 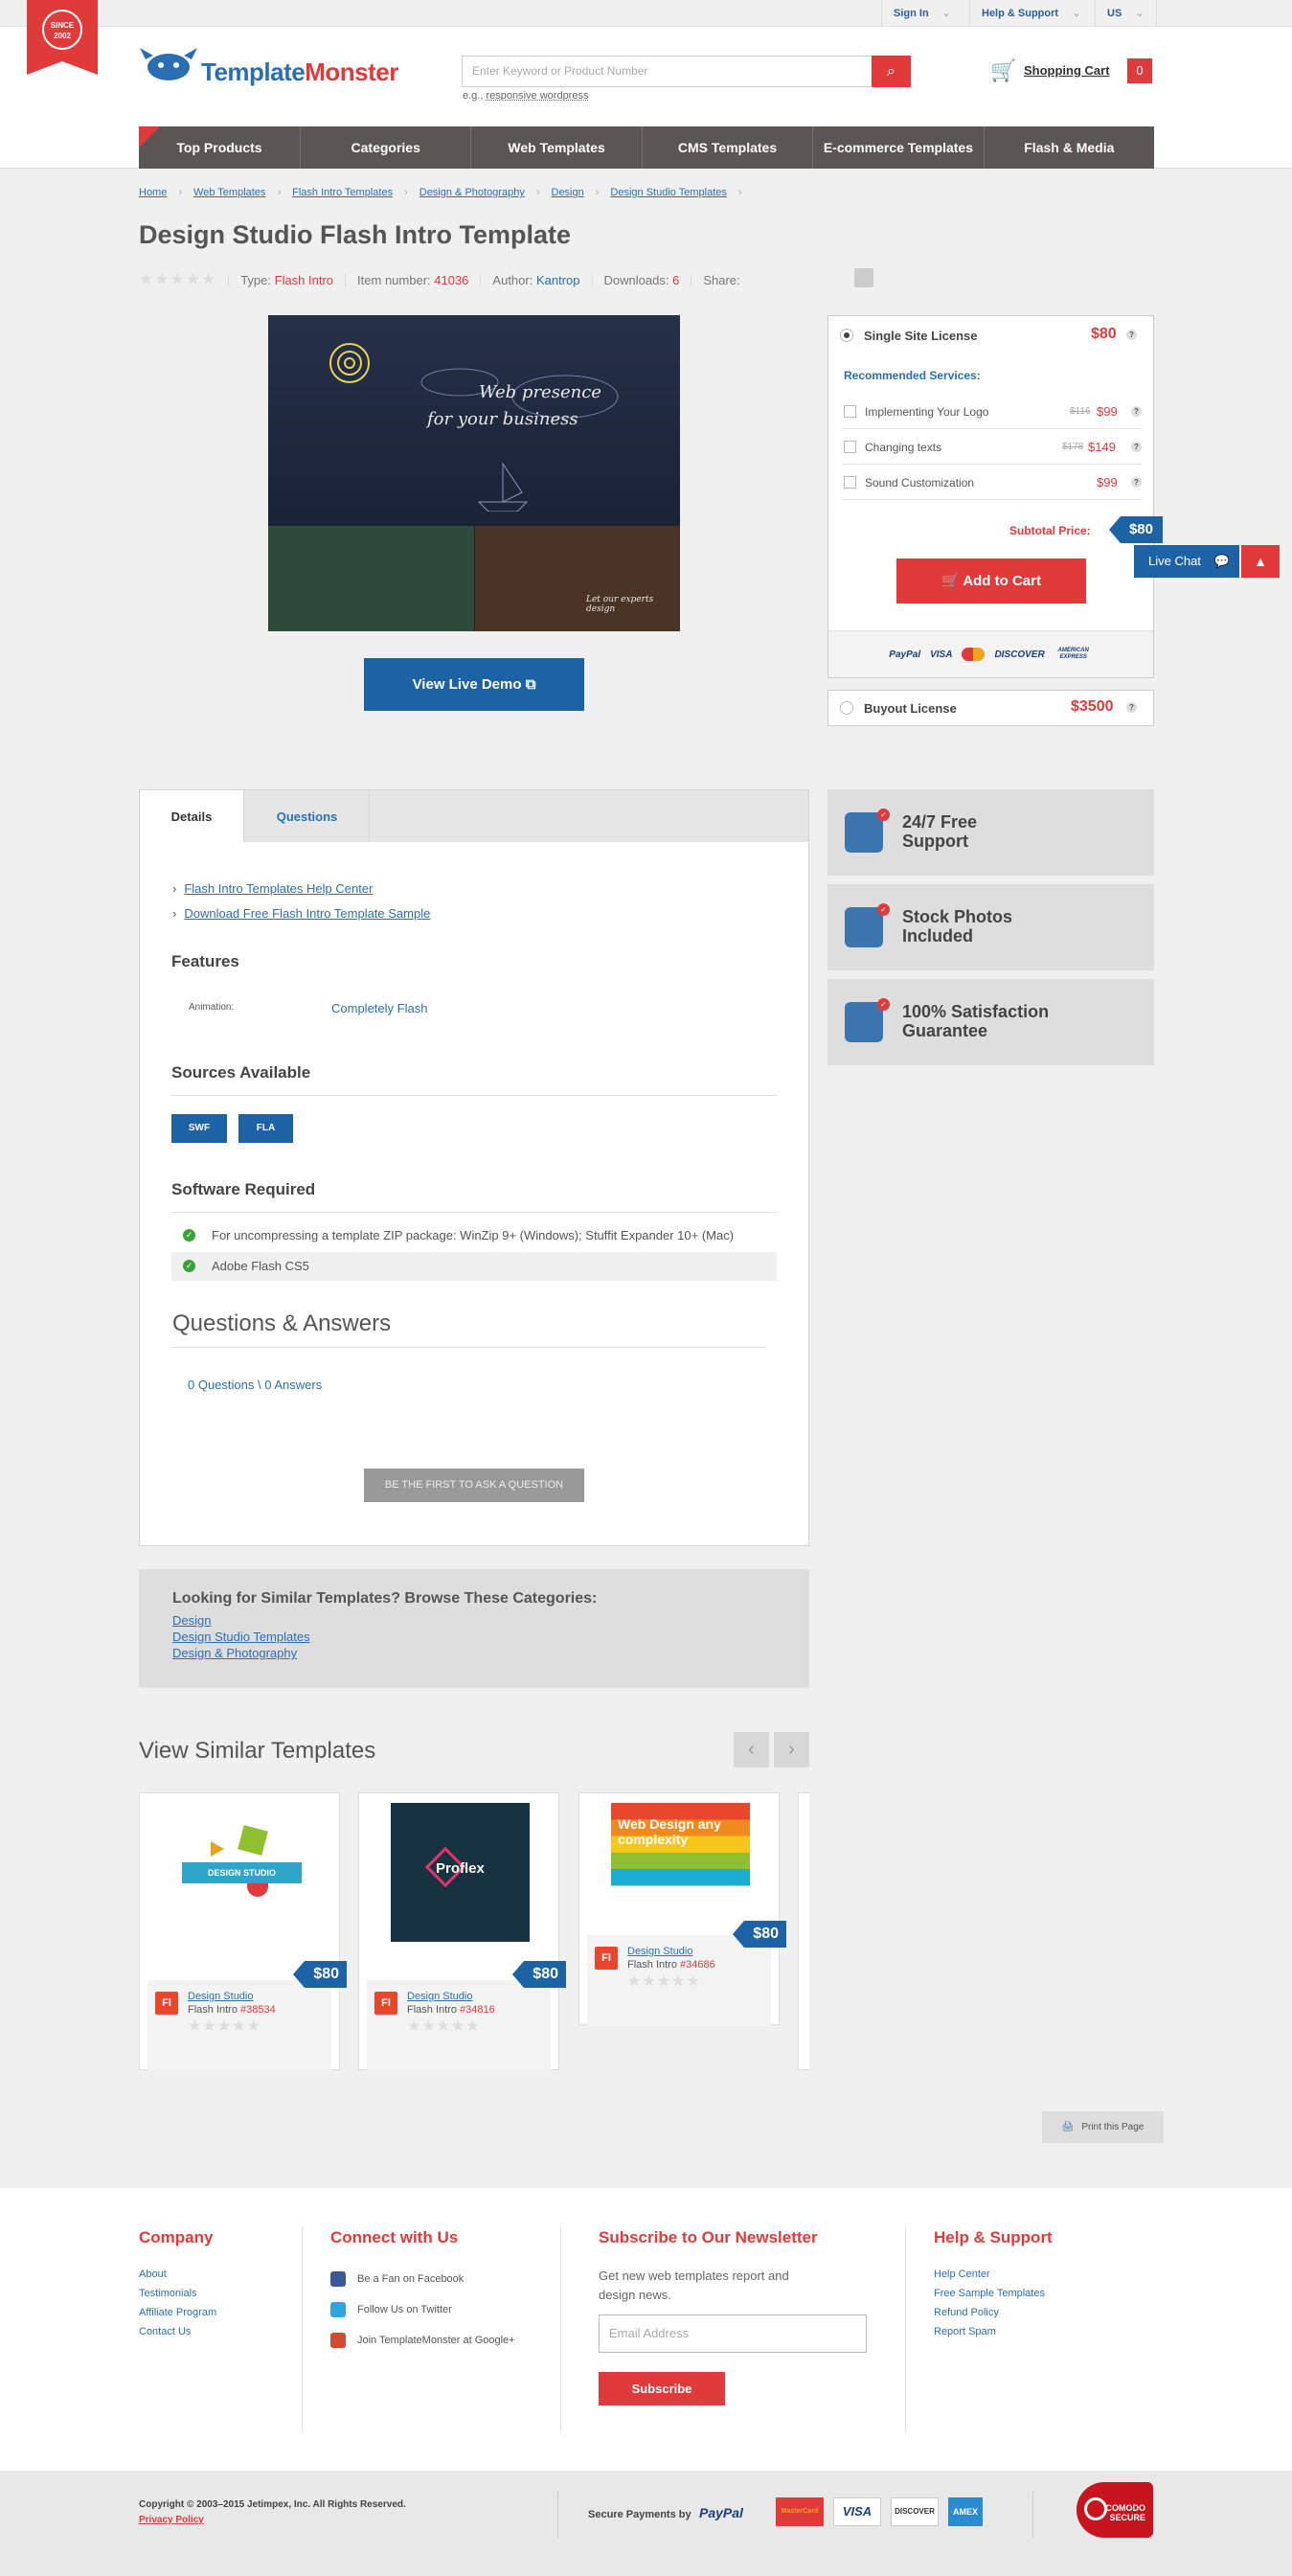 I want to click on footer-link: Report Spam, so click(x=965, y=2332).